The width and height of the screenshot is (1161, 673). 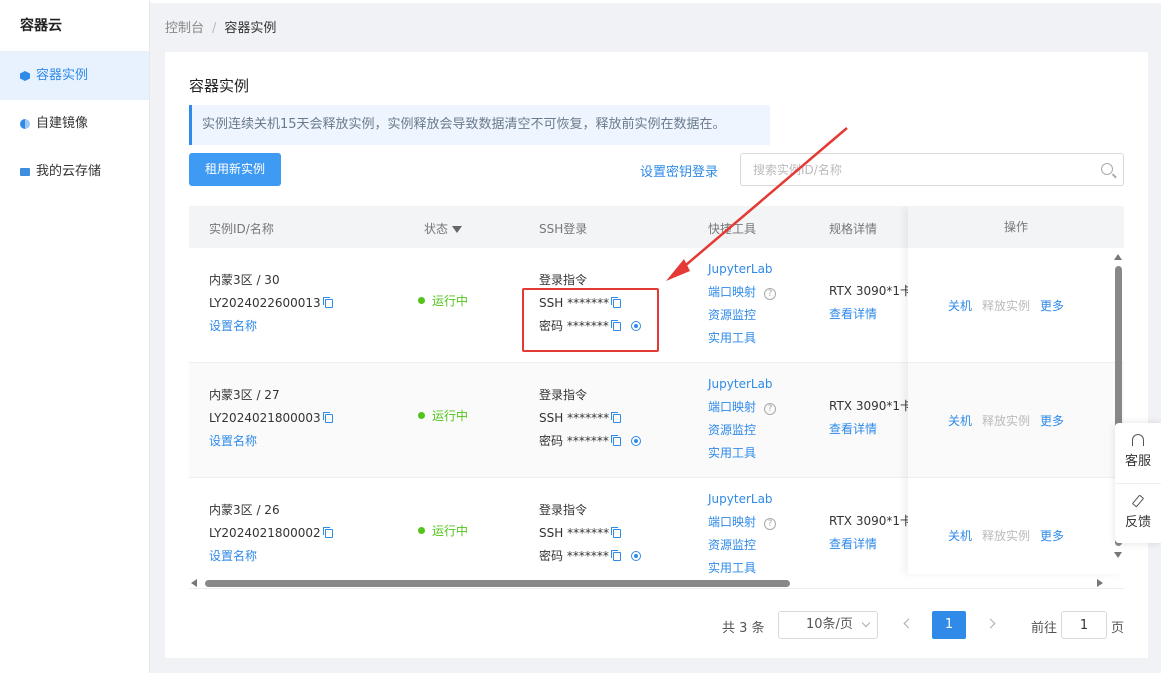 I want to click on scroll-down-icon, so click(x=1118, y=555).